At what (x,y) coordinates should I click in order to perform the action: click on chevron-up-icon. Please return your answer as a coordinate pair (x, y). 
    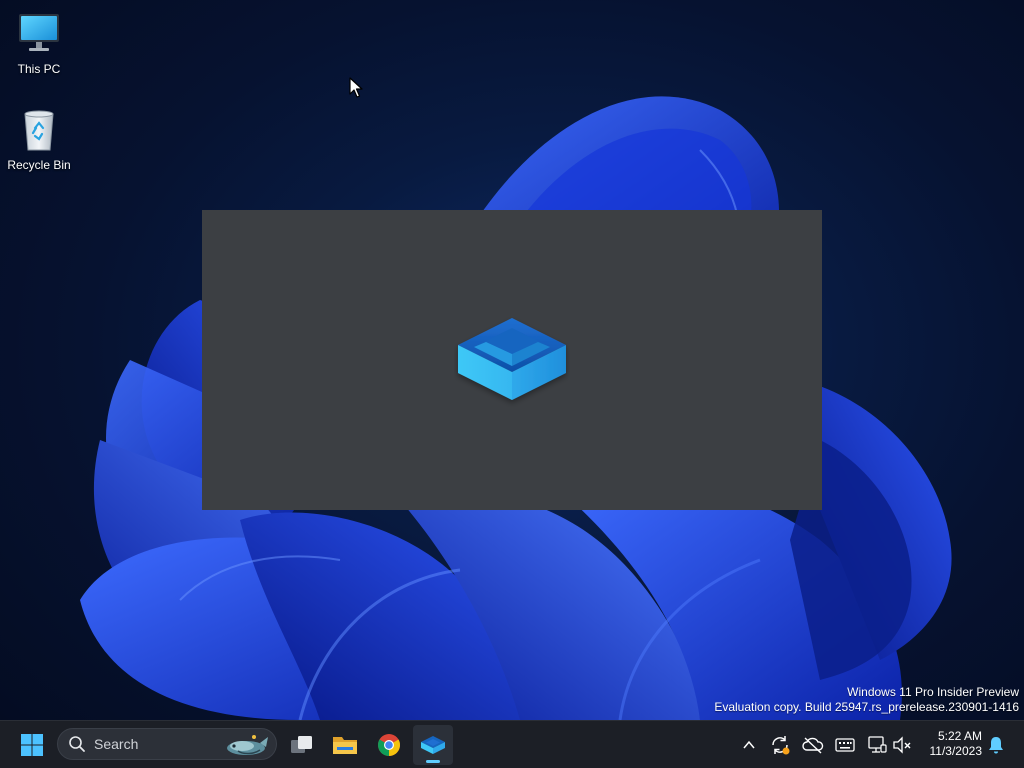
    Looking at the image, I should click on (749, 744).